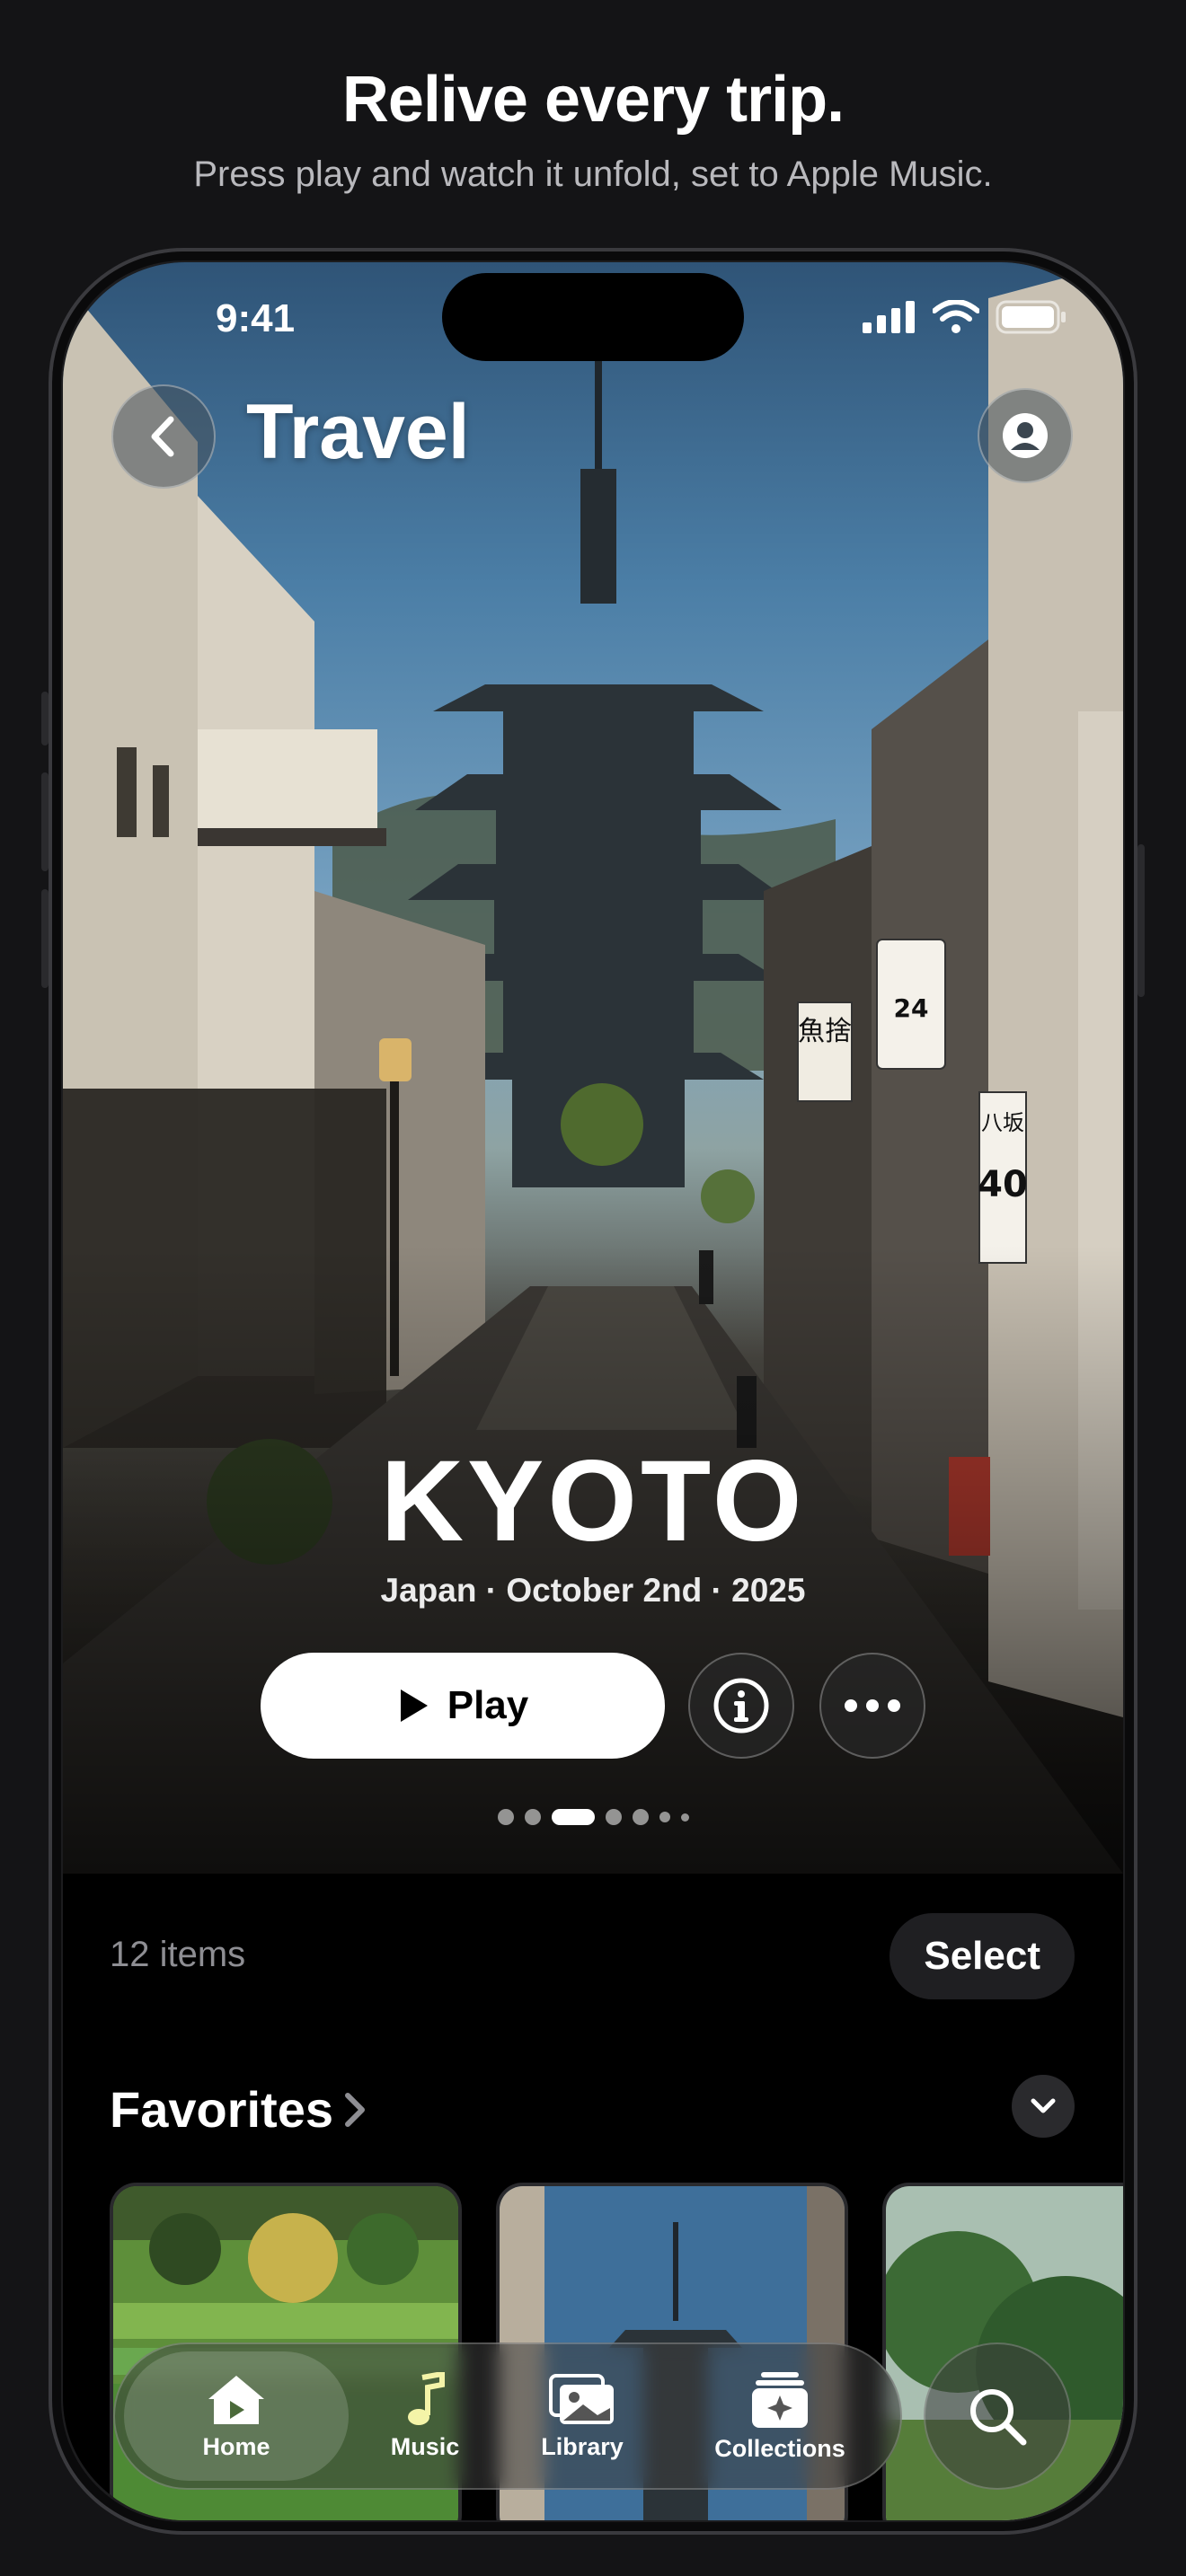 Image resolution: width=1186 pixels, height=2576 pixels. I want to click on tab-bar: Home Music Library Collections, so click(508, 2416).